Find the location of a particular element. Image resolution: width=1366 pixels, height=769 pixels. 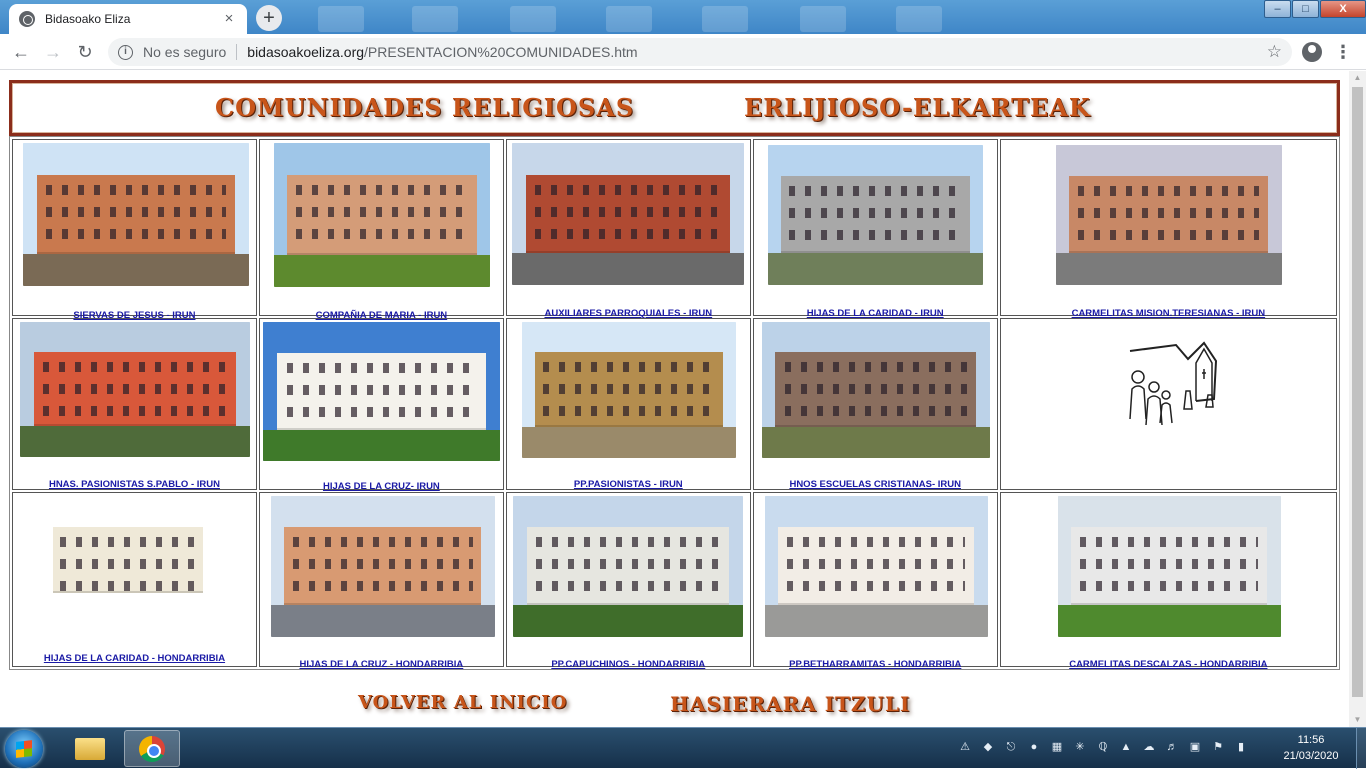

back-arrow-icon: ← is located at coordinates (21, 52).